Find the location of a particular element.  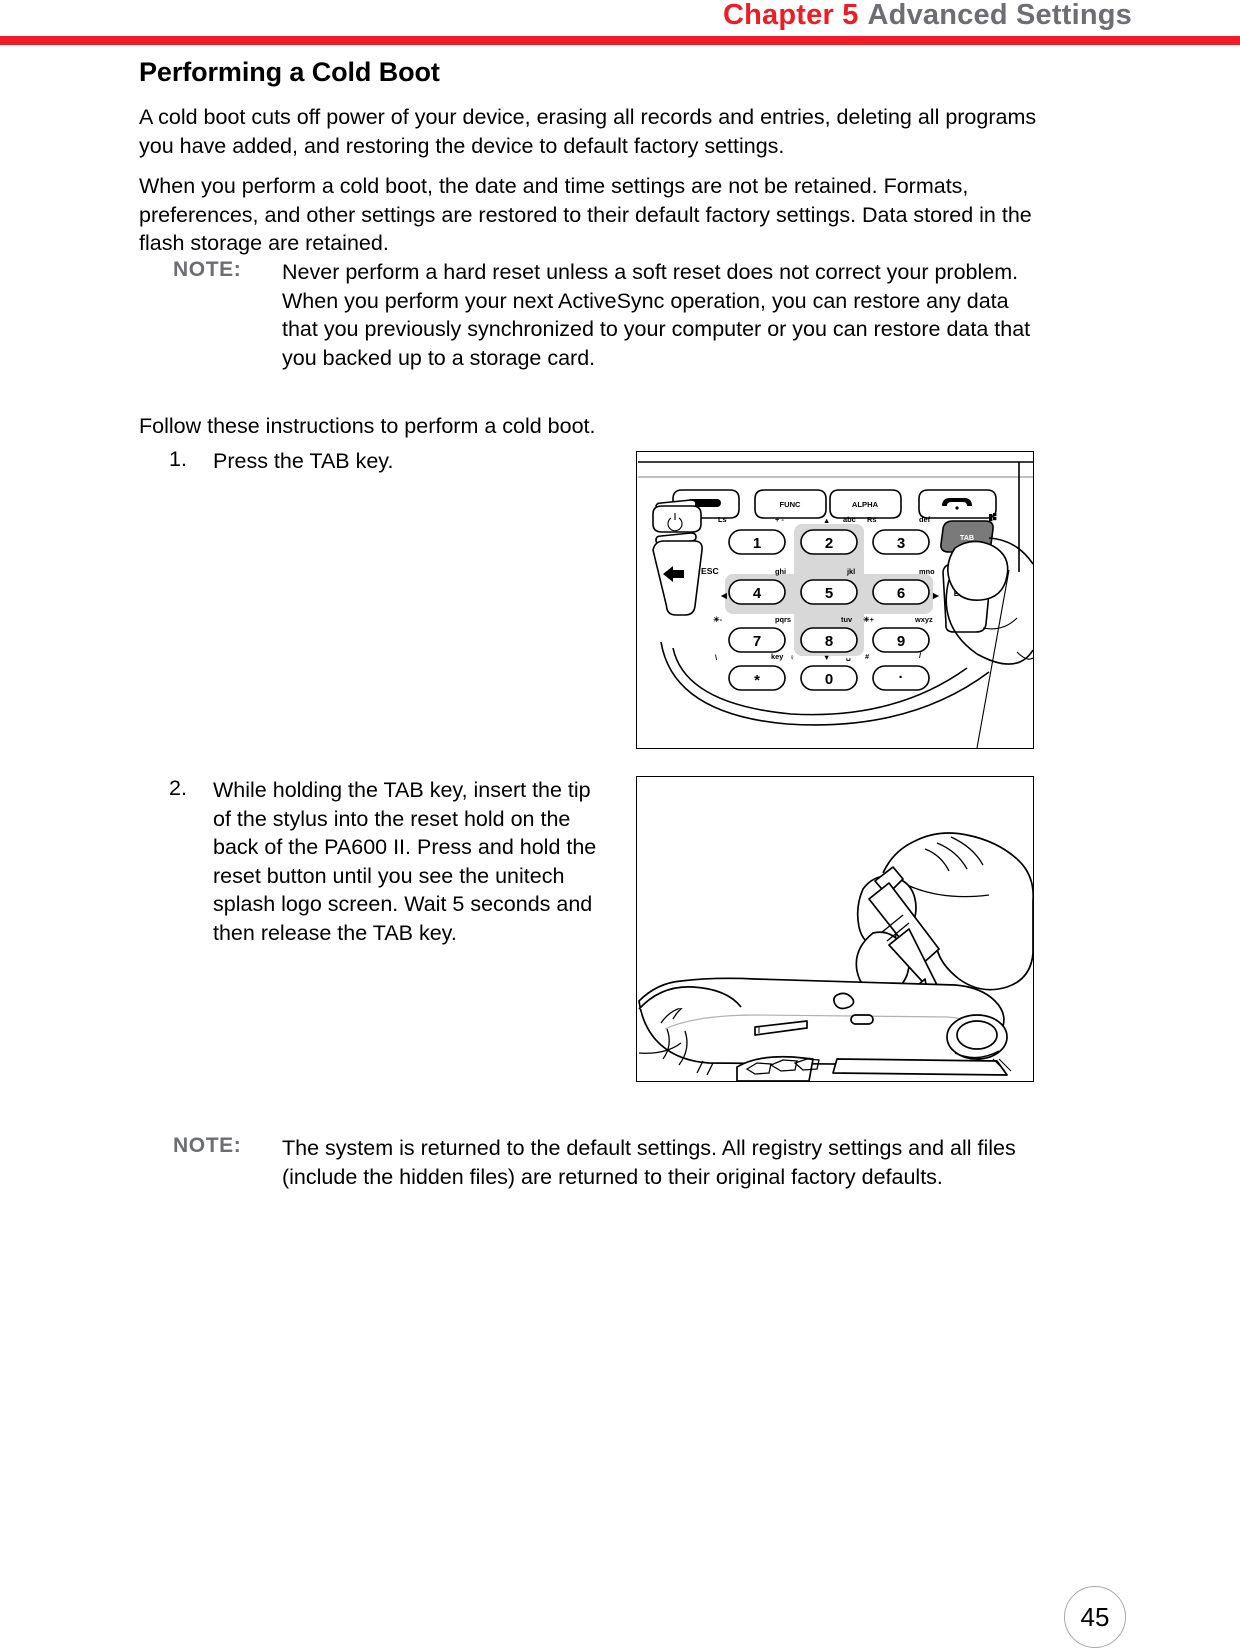

key-9: 9 is located at coordinates (901, 640).